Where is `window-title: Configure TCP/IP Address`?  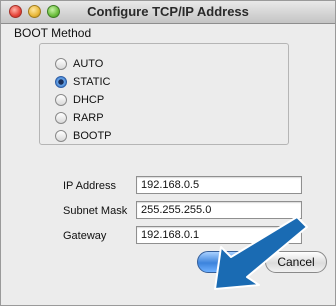
window-title: Configure TCP/IP Address is located at coordinates (168, 11).